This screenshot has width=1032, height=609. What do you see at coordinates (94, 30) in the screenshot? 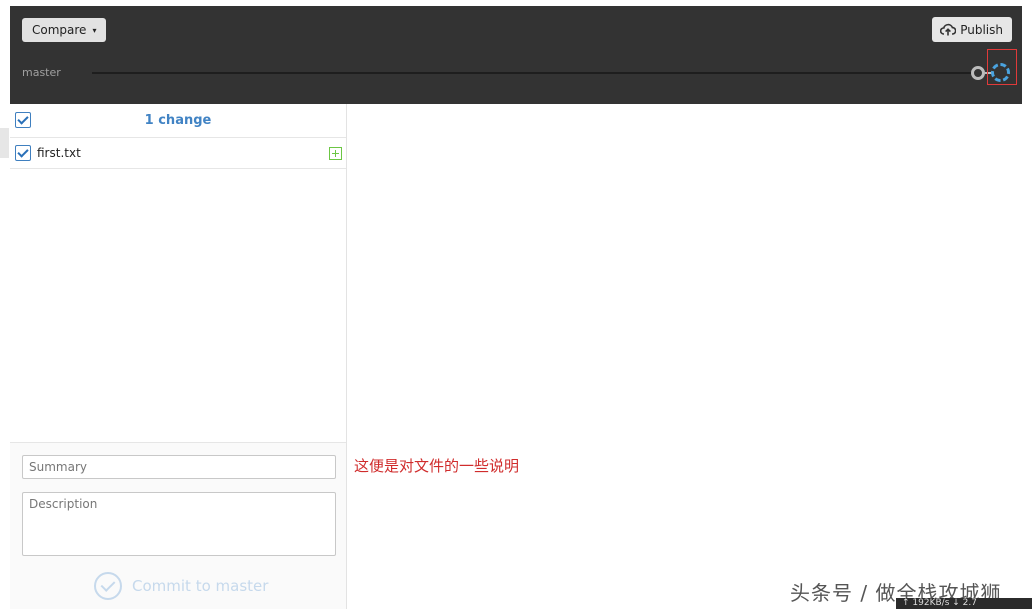
I see `chevron-down-icon: ▾` at bounding box center [94, 30].